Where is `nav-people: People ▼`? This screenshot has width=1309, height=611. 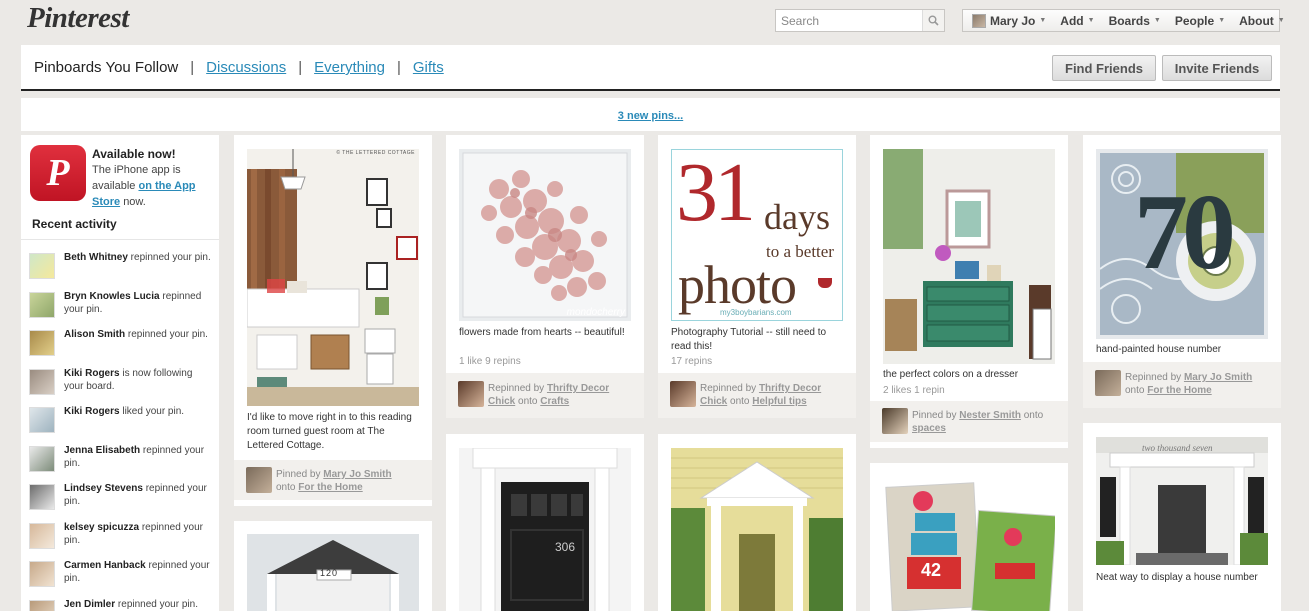
nav-people: People ▼ is located at coordinates (1200, 21).